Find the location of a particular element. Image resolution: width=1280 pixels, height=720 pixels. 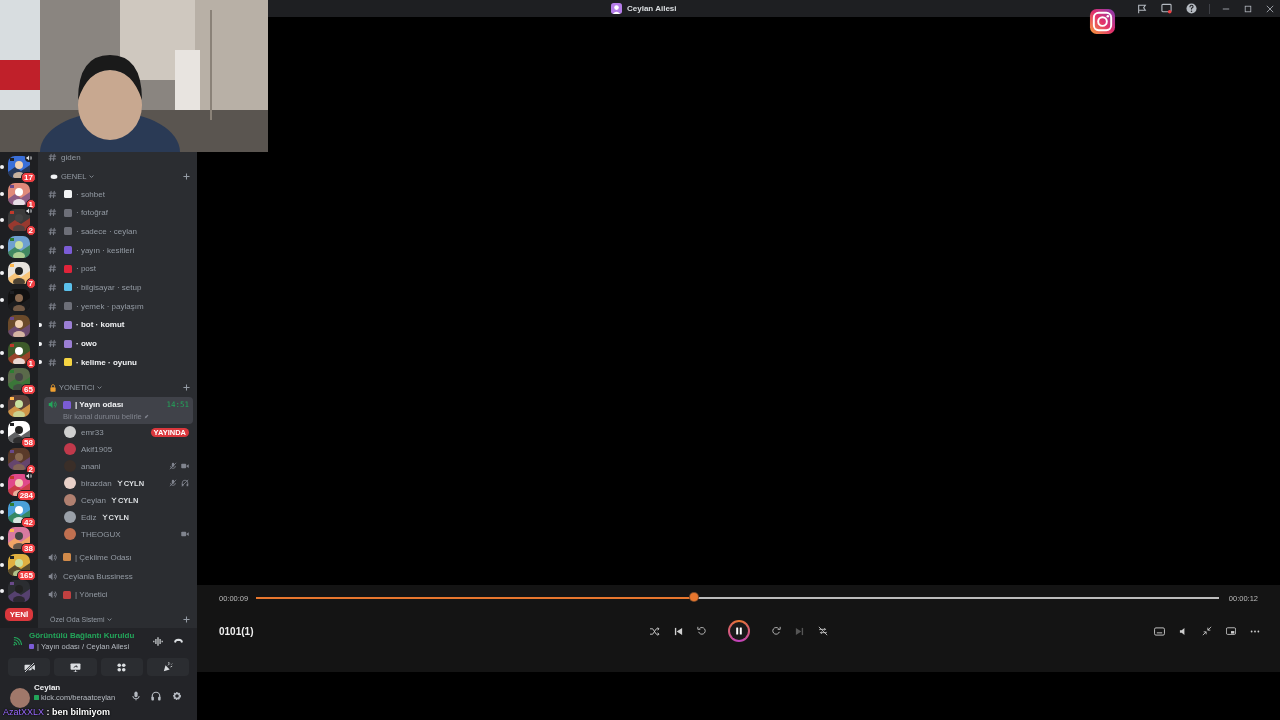

chat-username: AzatXXLX is located at coordinates (24, 712).